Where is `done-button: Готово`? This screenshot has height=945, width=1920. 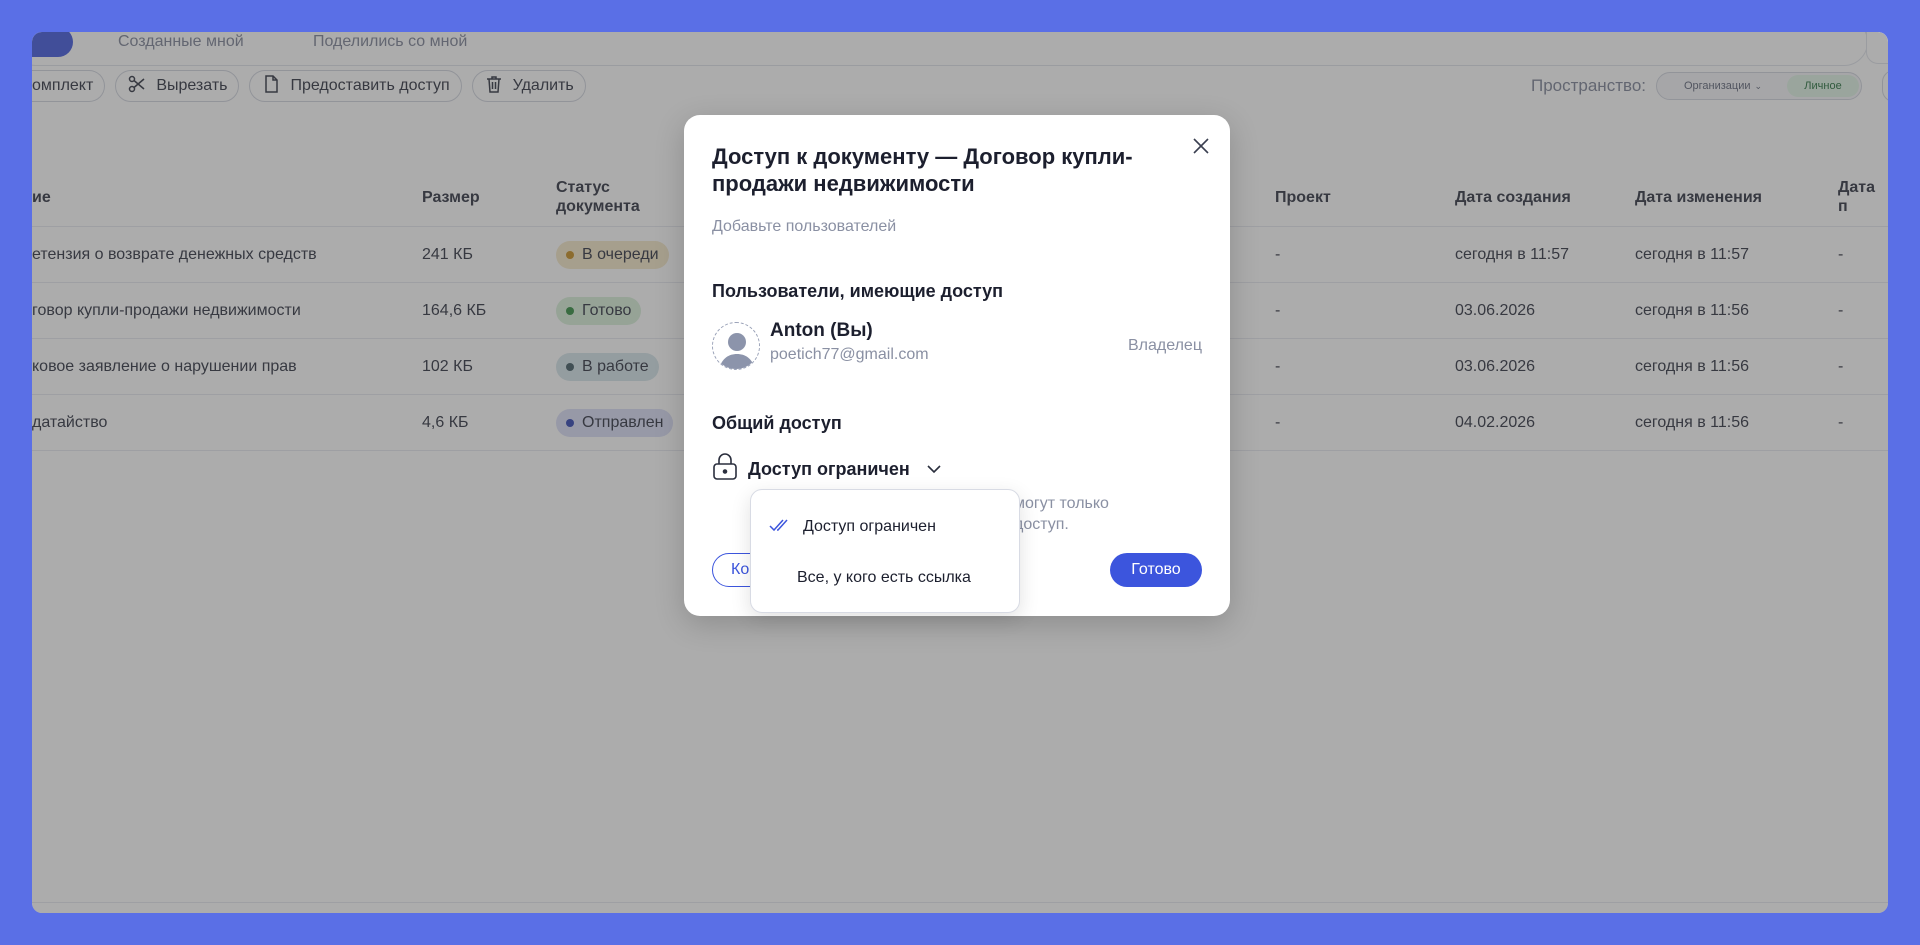
done-button: Готово is located at coordinates (1156, 570).